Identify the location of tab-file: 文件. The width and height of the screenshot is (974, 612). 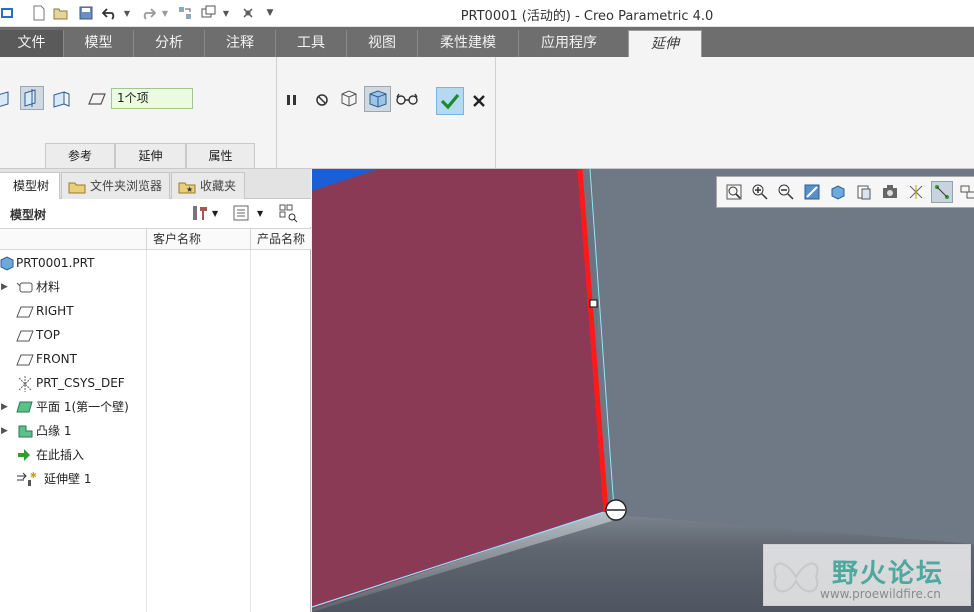
(31, 43).